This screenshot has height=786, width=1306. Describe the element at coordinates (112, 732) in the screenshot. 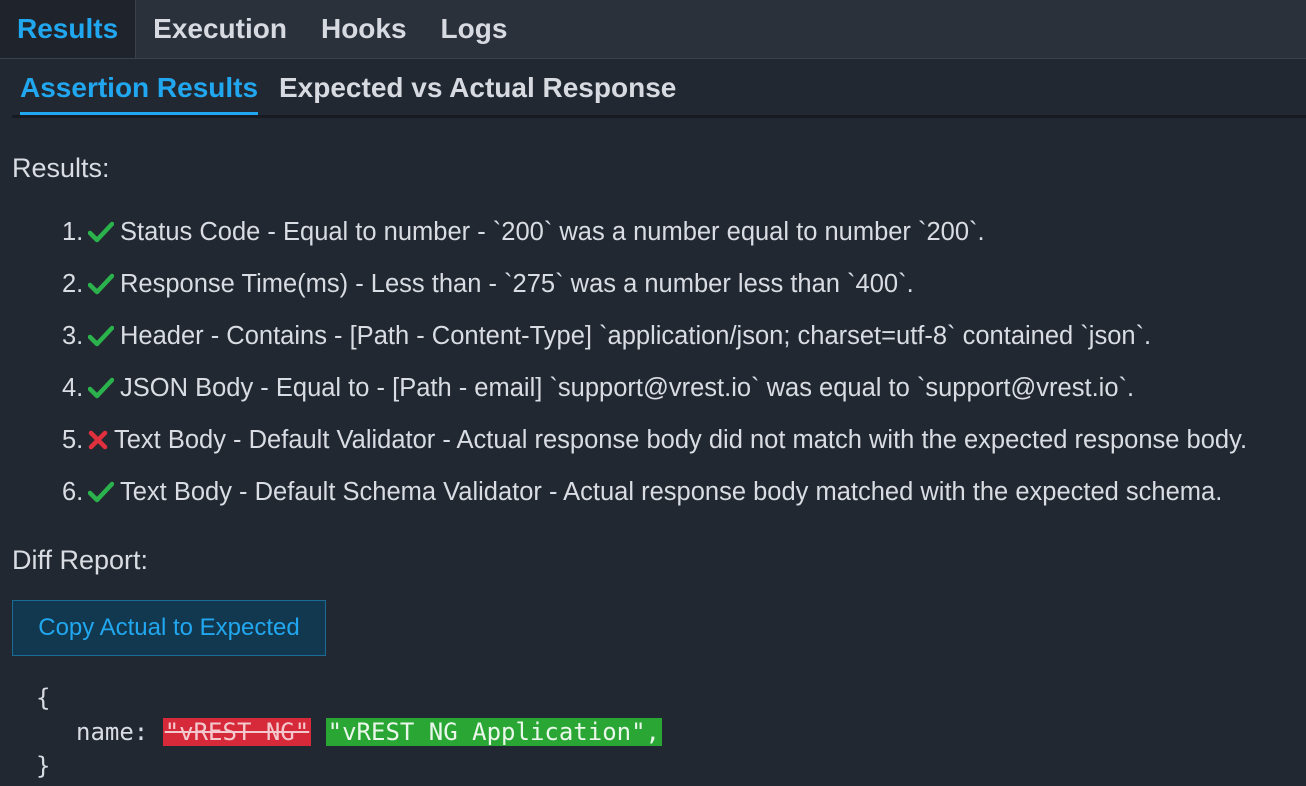

I see `diff-key: name:` at that location.